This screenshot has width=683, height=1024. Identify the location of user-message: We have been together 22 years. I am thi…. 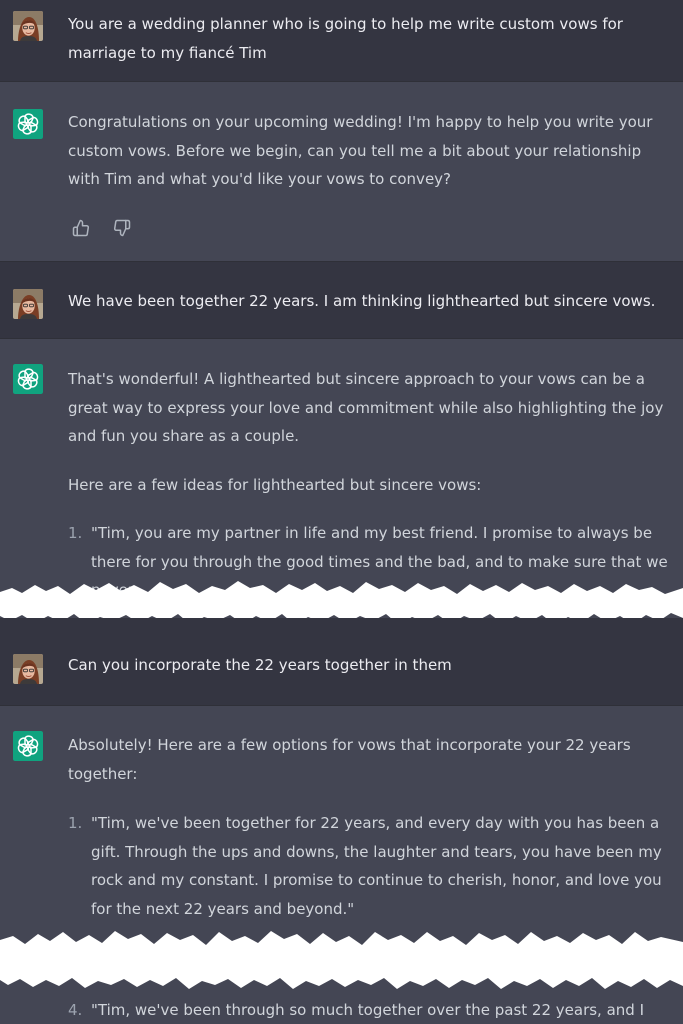
(341, 300).